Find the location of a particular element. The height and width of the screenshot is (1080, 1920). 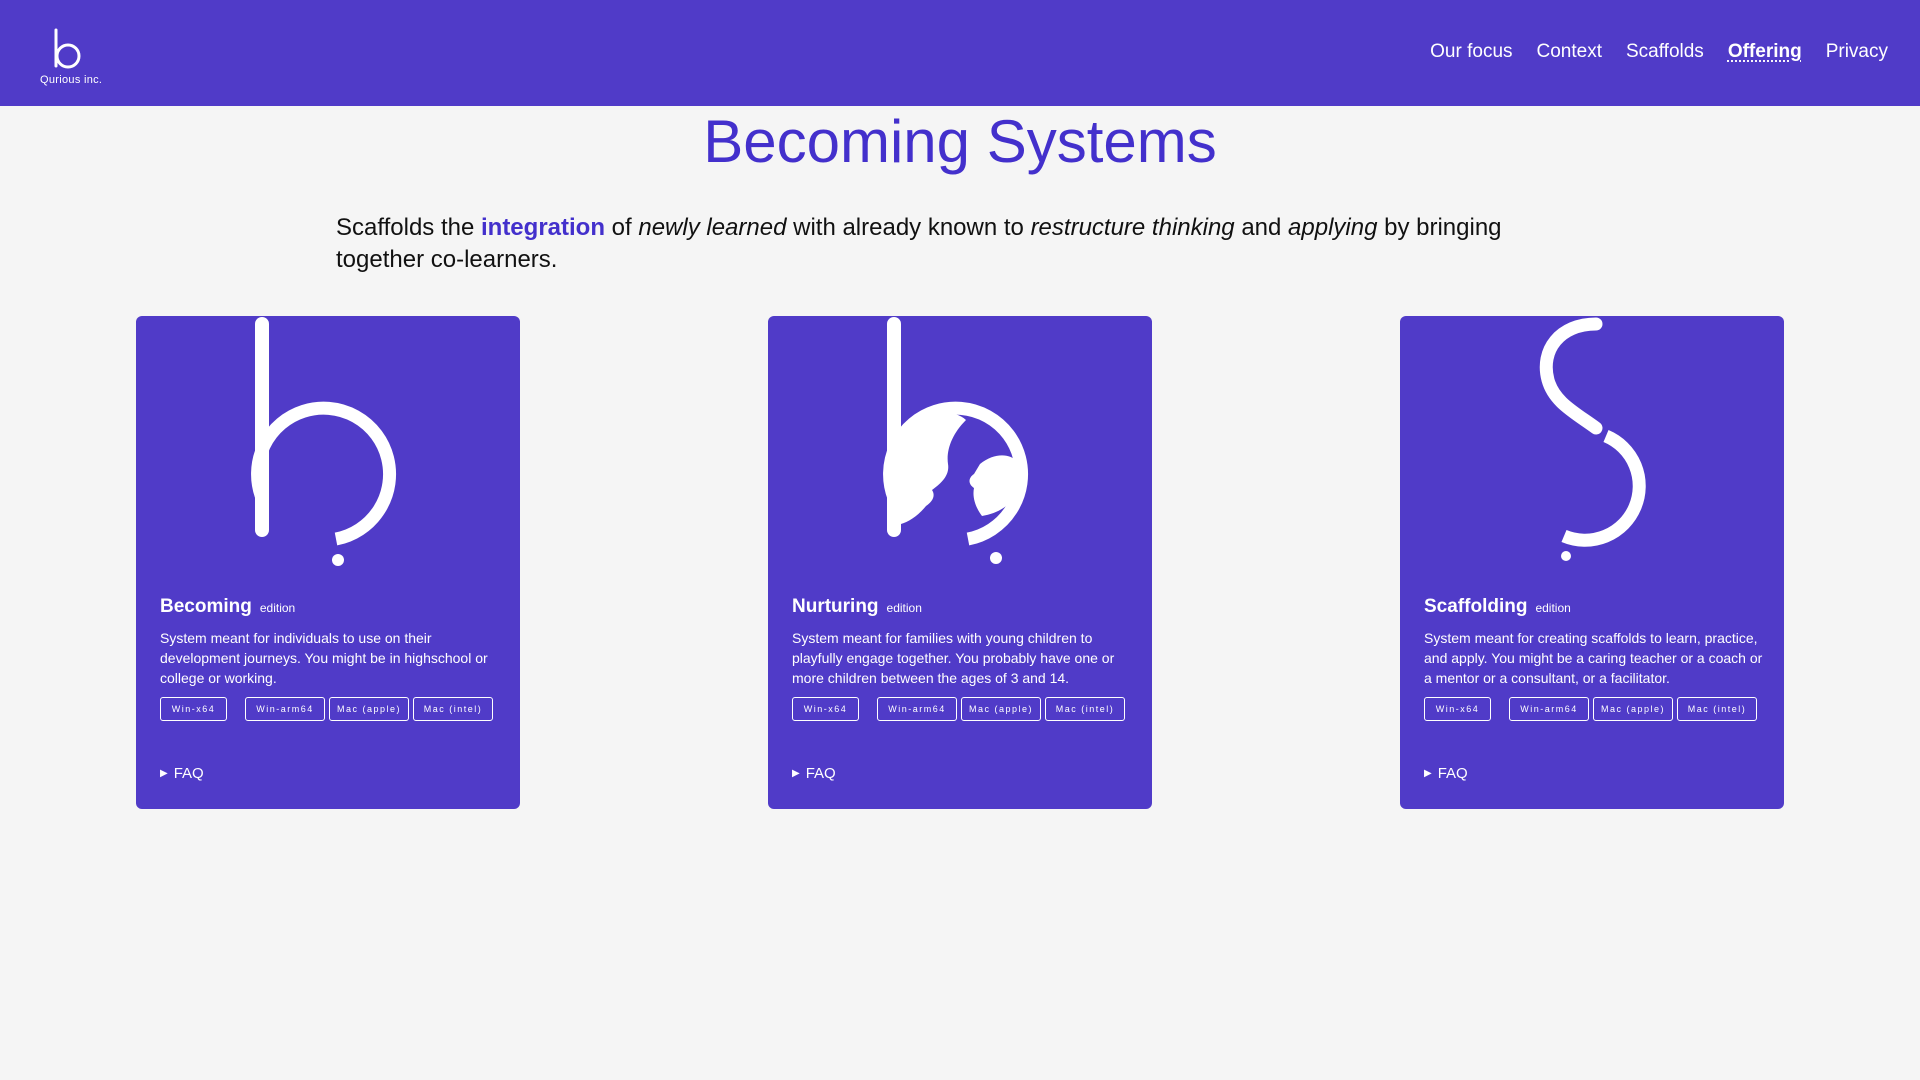

nav-context: Context is located at coordinates (1569, 52).